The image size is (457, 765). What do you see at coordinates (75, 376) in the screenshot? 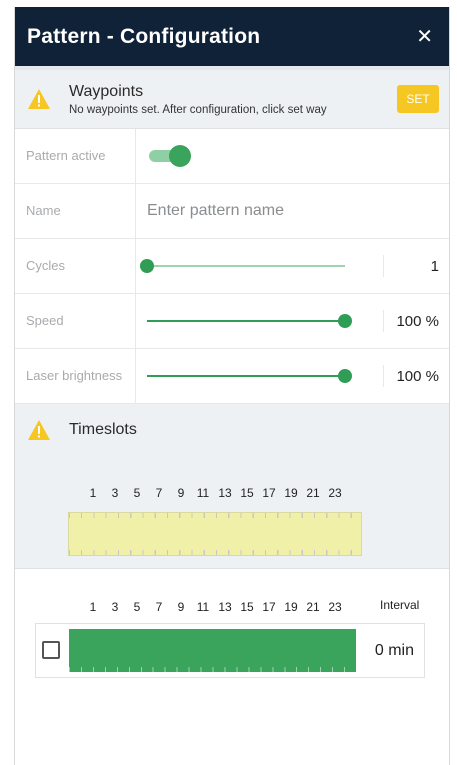
I see `laser-brightness-label: Laser brightness` at bounding box center [75, 376].